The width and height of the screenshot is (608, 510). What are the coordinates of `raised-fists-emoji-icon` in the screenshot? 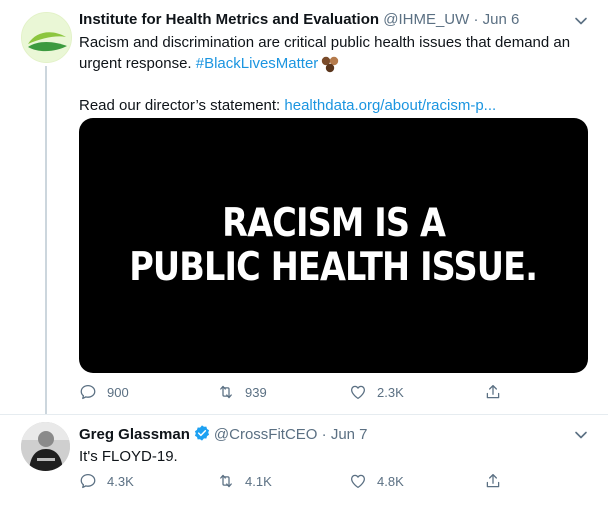 It's located at (330, 64).